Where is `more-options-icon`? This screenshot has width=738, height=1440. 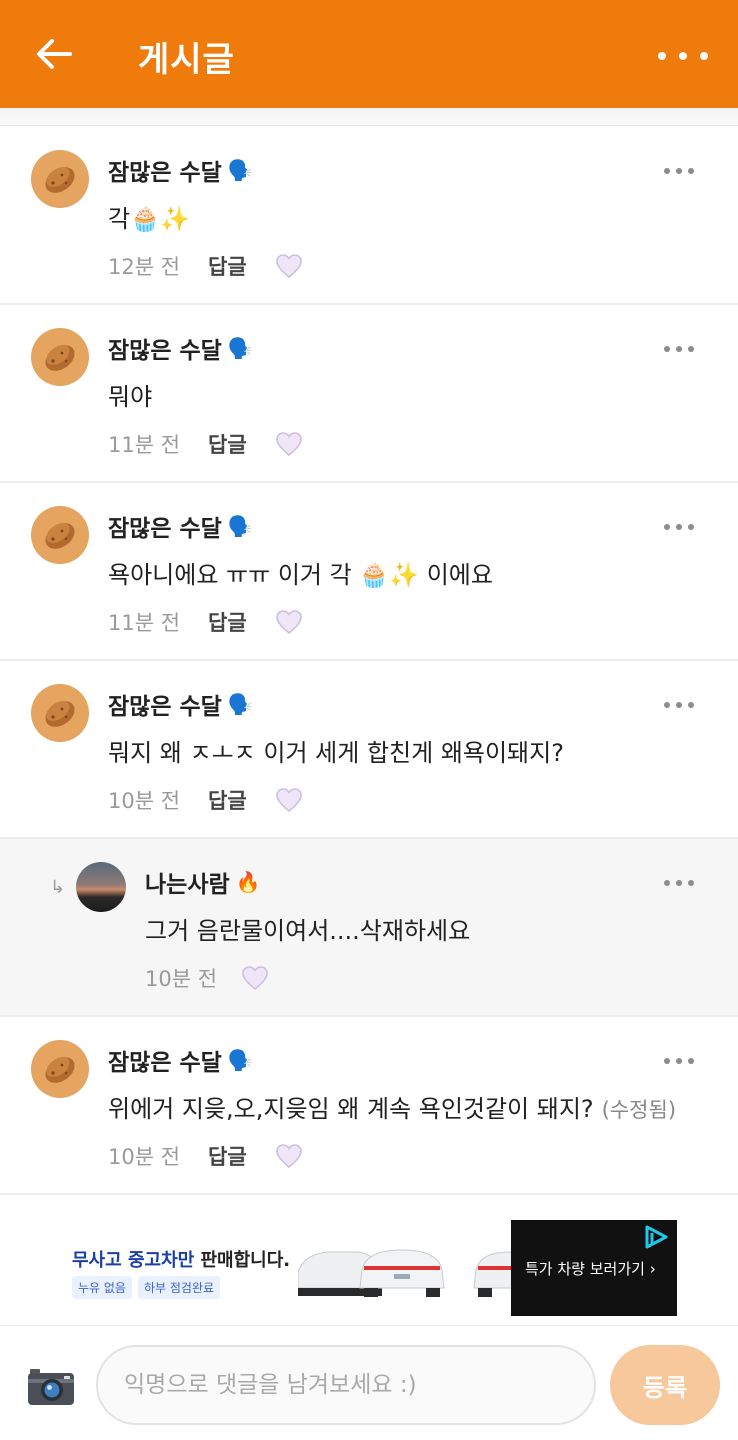
more-options-icon is located at coordinates (683, 56).